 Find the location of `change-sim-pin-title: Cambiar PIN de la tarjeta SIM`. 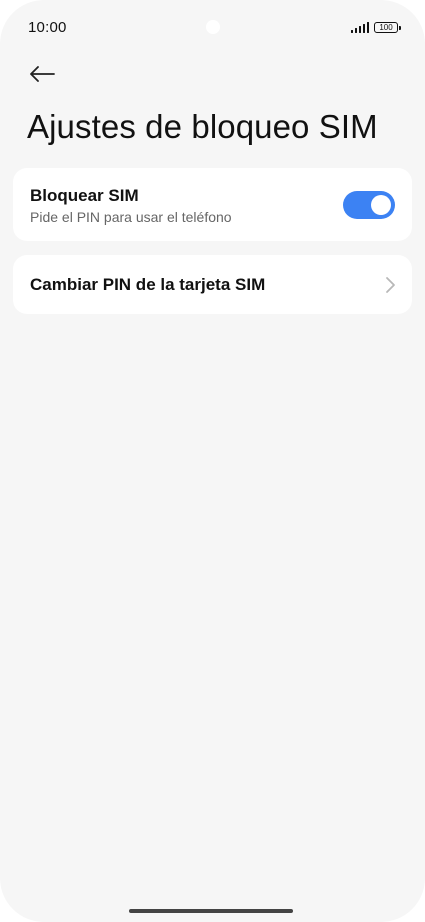

change-sim-pin-title: Cambiar PIN de la tarjeta SIM is located at coordinates (148, 284).